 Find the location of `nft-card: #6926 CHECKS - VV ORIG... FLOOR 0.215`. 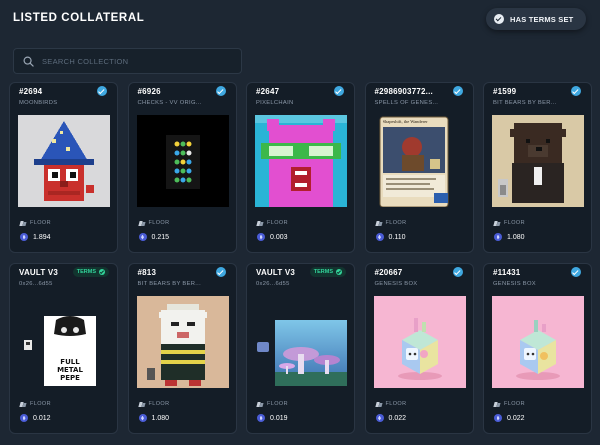

nft-card: #6926 CHECKS - VV ORIG... FLOOR 0.215 is located at coordinates (182, 167).